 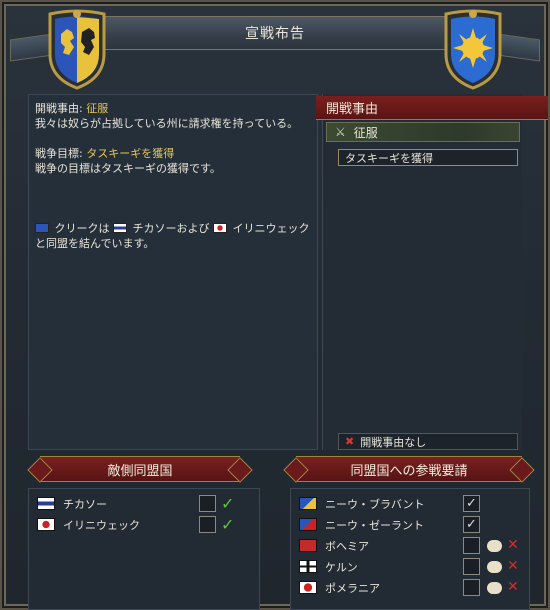 What do you see at coordinates (140, 469) in the screenshot?
I see `enemy-allies-header: 敵側同盟国` at bounding box center [140, 469].